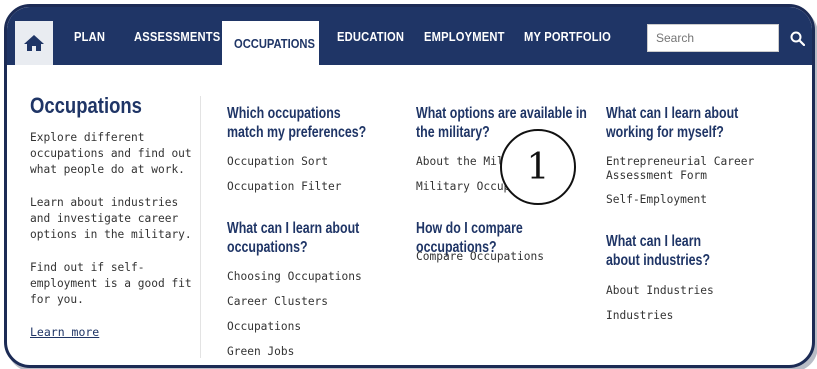 Image resolution: width=817 pixels, height=369 pixels. What do you see at coordinates (639, 315) in the screenshot?
I see `menu-link-industries: Industries` at bounding box center [639, 315].